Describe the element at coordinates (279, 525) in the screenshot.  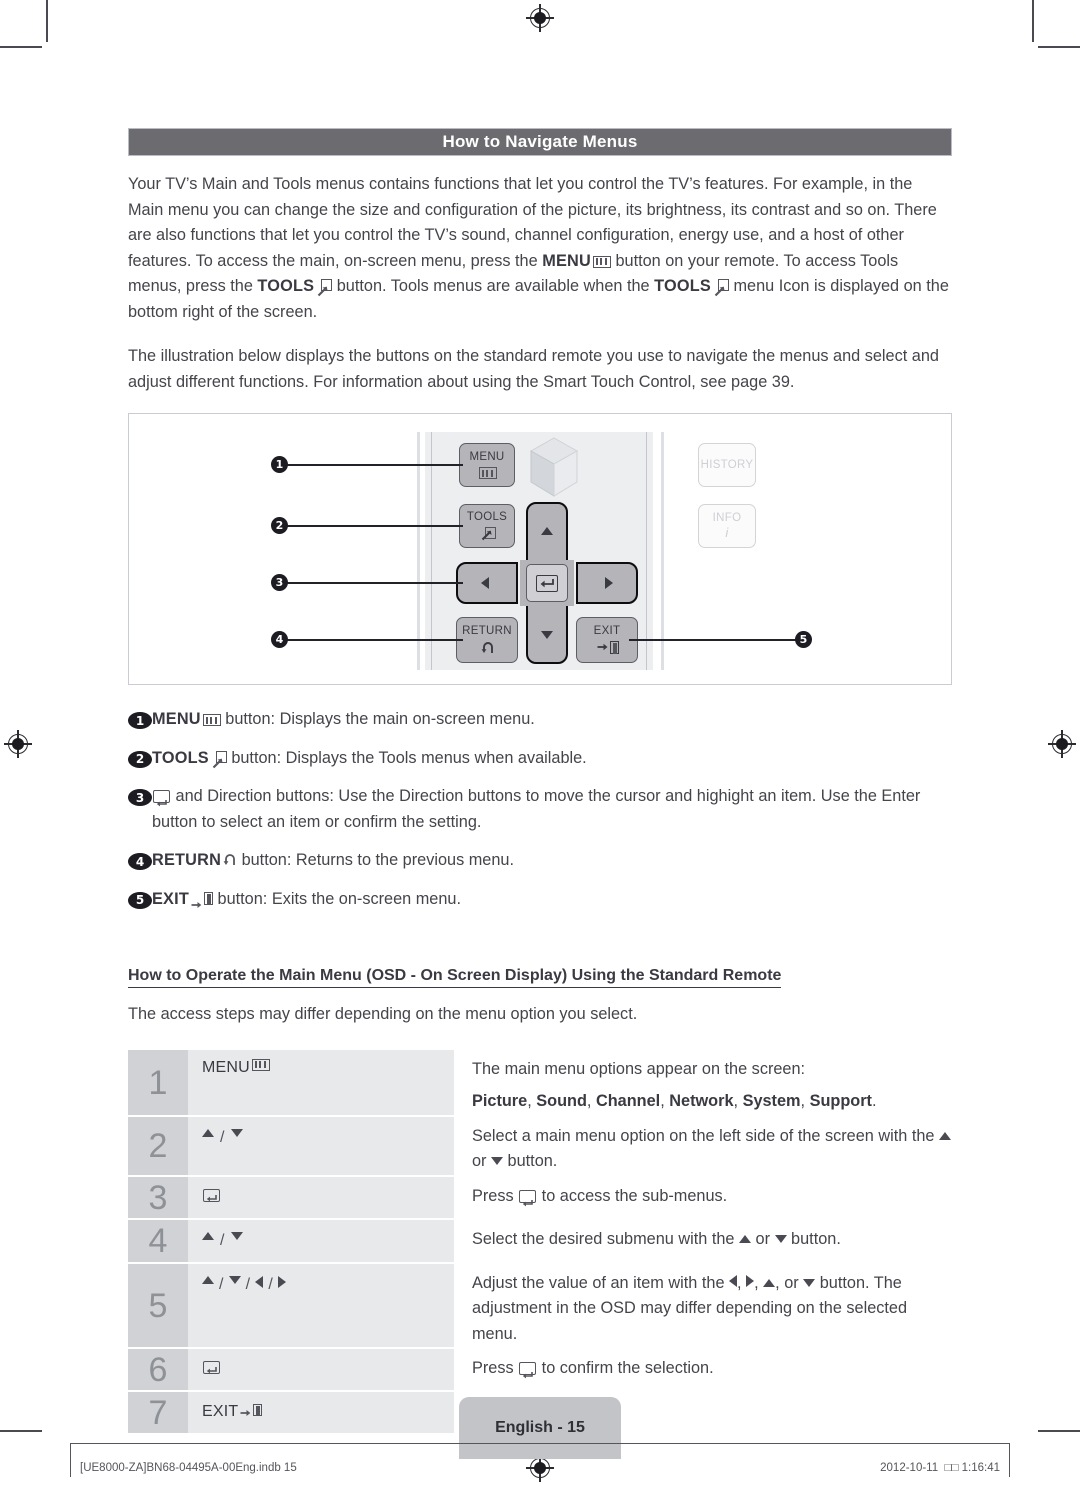
I see `callout-bullet-2: 2` at that location.